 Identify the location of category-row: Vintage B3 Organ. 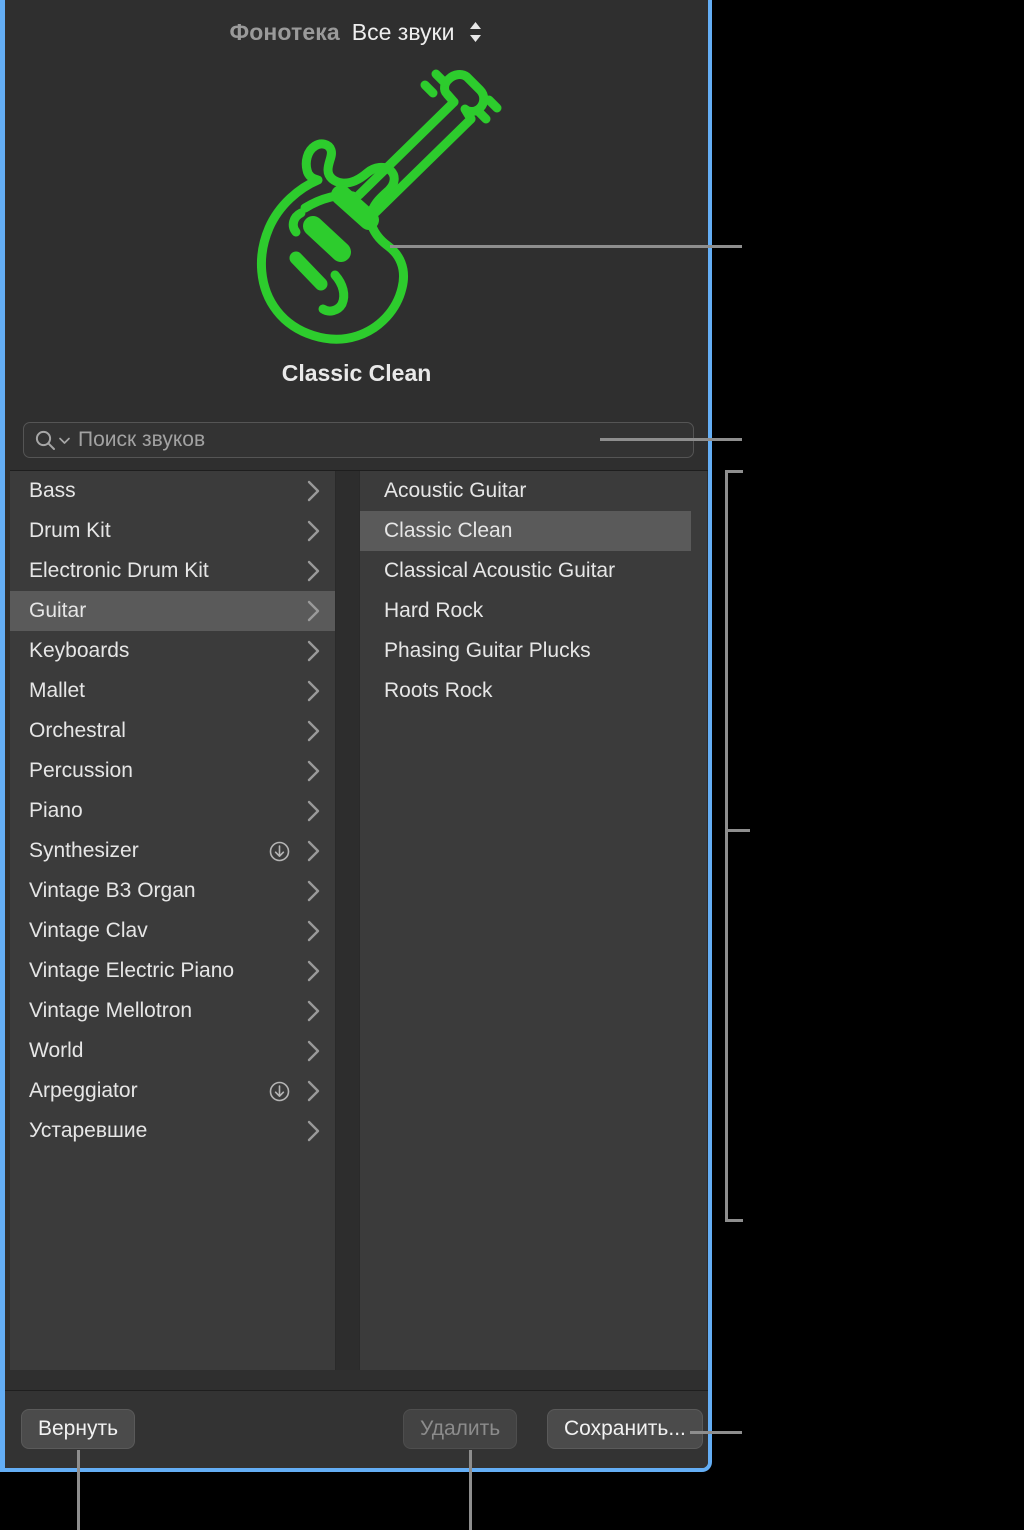
(172, 891).